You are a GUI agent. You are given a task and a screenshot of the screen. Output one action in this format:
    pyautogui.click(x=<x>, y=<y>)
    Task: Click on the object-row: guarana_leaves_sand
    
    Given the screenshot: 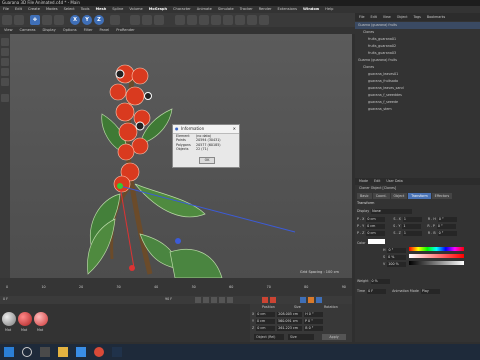 What is the action you would take?
    pyautogui.click(x=417, y=88)
    